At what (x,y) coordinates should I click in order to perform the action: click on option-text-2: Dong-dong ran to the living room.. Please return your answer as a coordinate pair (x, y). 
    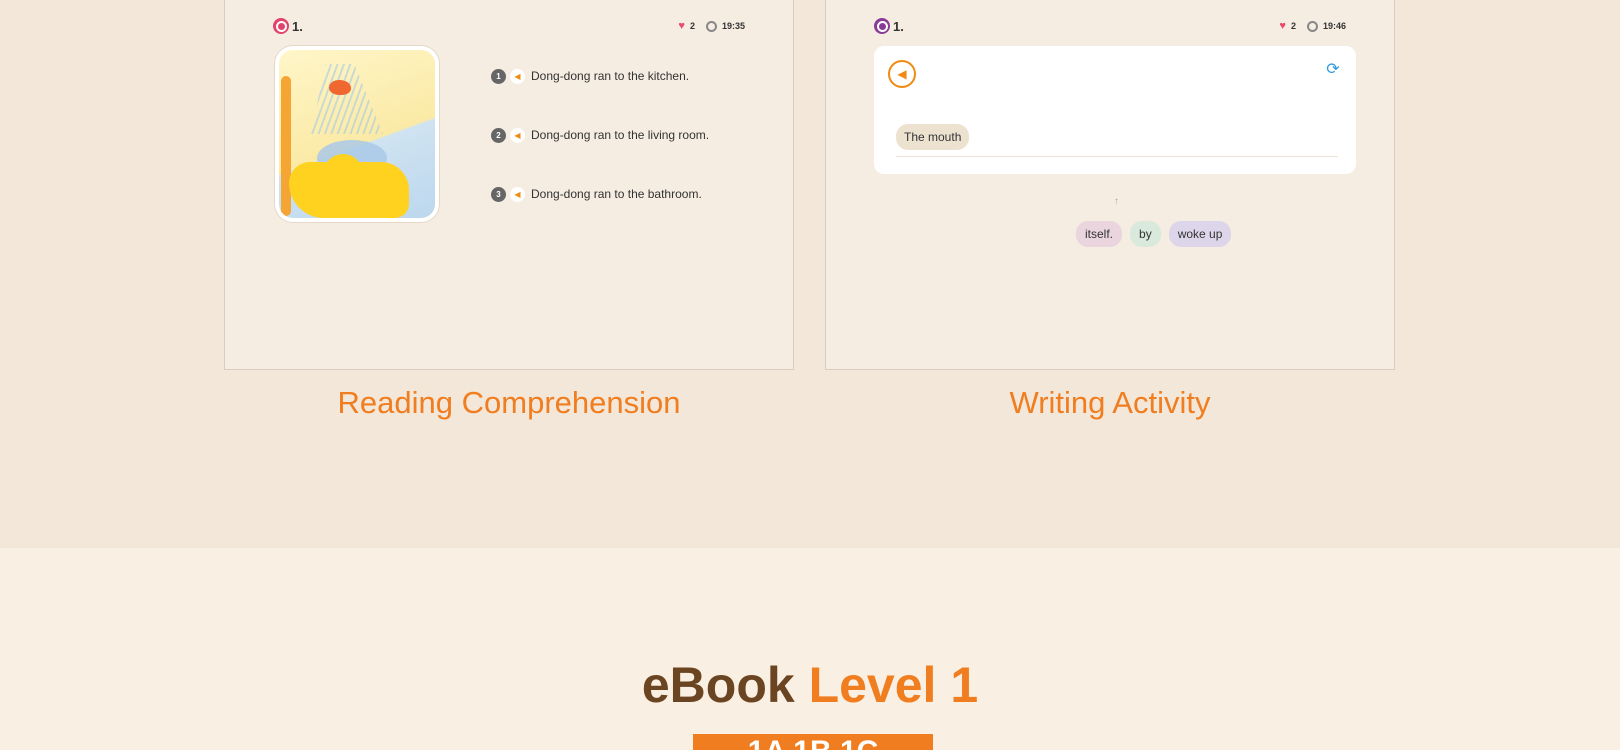
    Looking at the image, I should click on (620, 135).